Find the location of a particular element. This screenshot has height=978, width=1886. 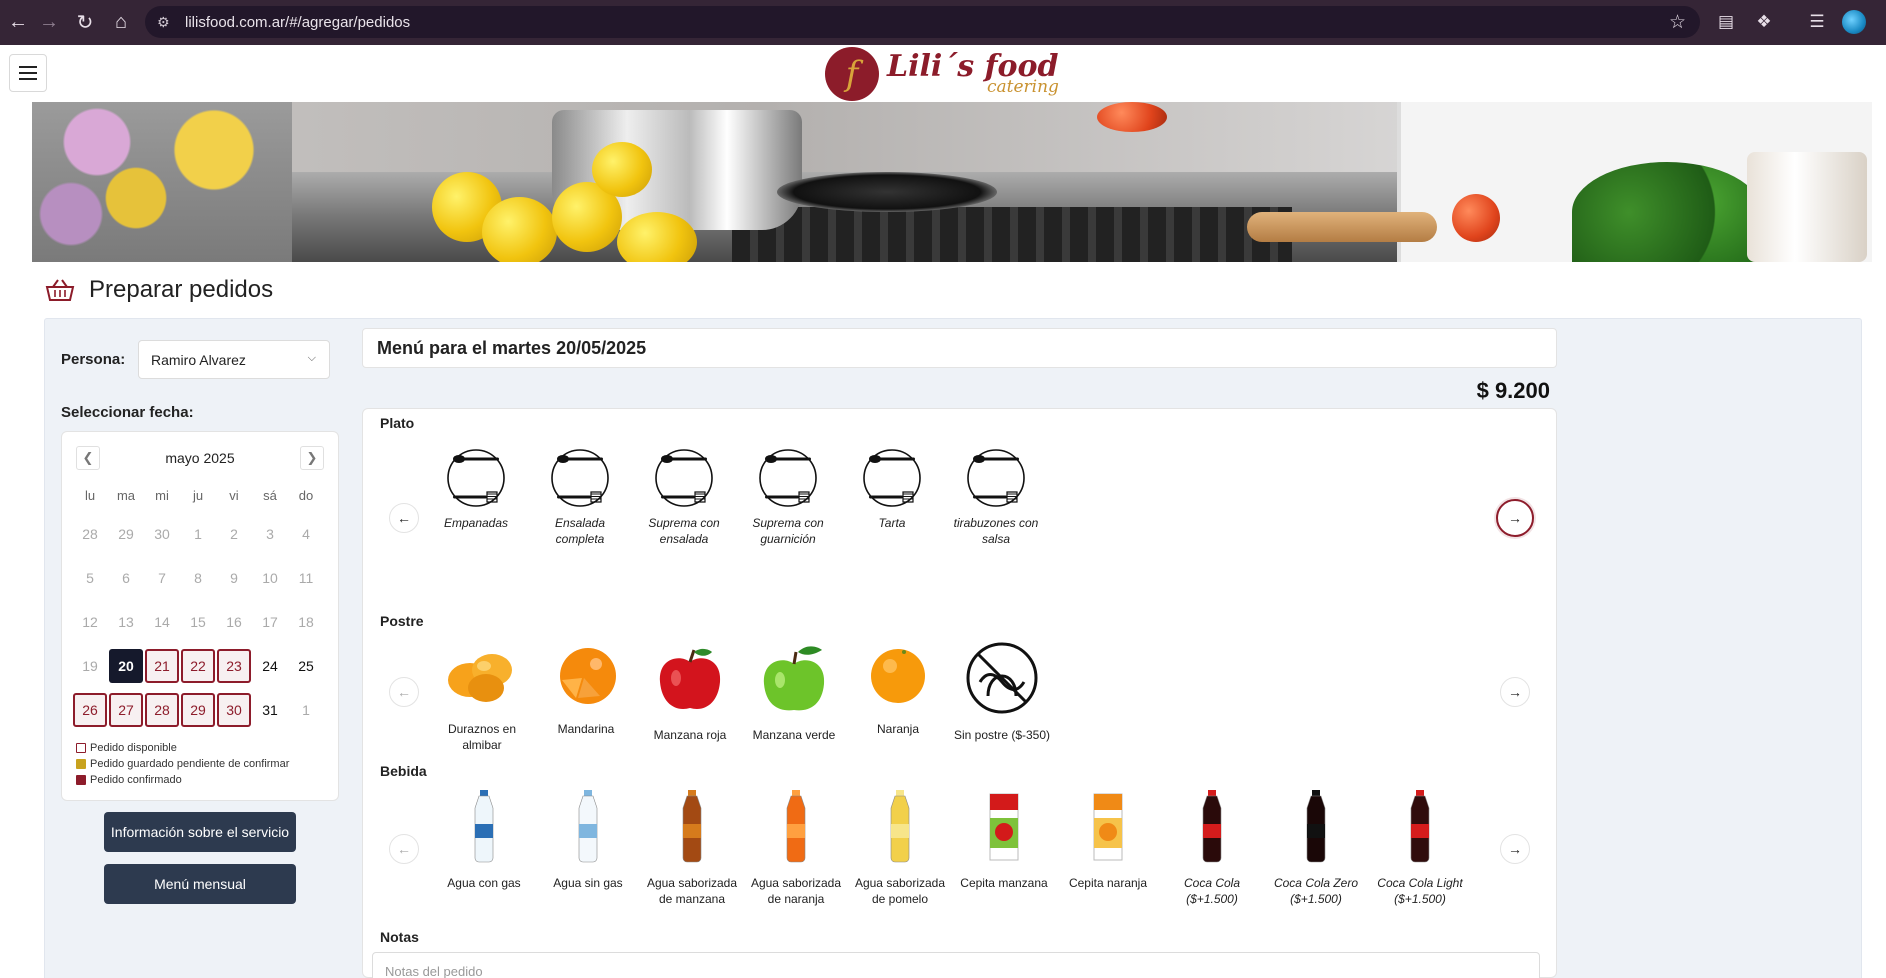

calendar-day: 24 is located at coordinates (270, 666).